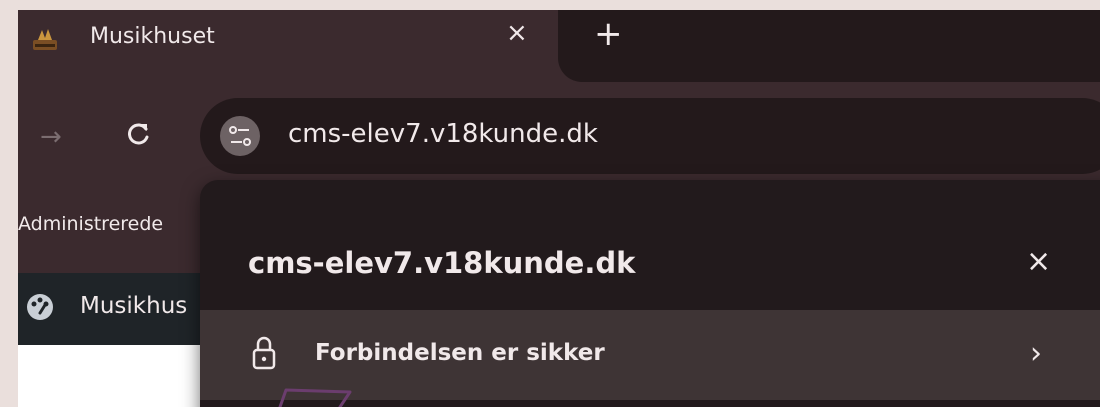  Describe the element at coordinates (608, 34) in the screenshot. I see `new-tab-button: +` at that location.